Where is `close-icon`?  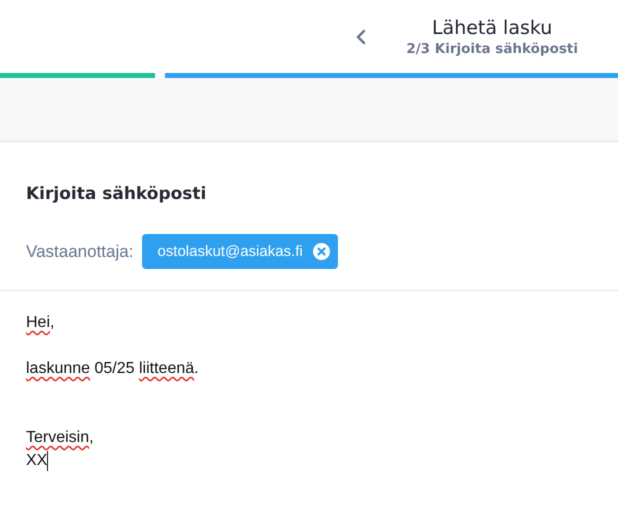
close-icon is located at coordinates (321, 251).